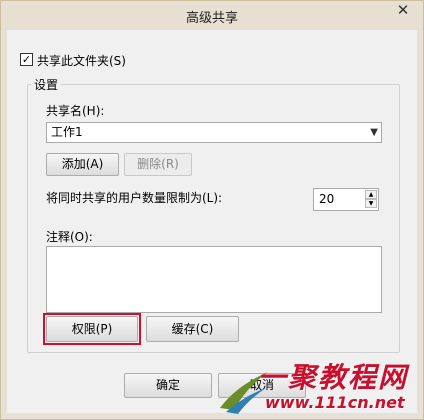  What do you see at coordinates (192, 329) in the screenshot?
I see `cache-button: 缓存(C)` at bounding box center [192, 329].